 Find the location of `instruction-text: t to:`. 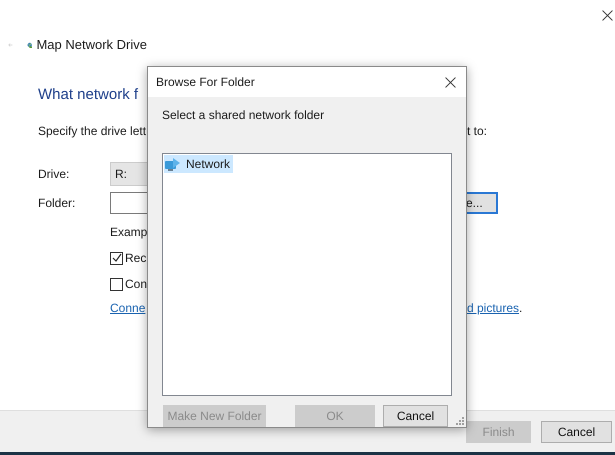

instruction-text: t to: is located at coordinates (477, 131).